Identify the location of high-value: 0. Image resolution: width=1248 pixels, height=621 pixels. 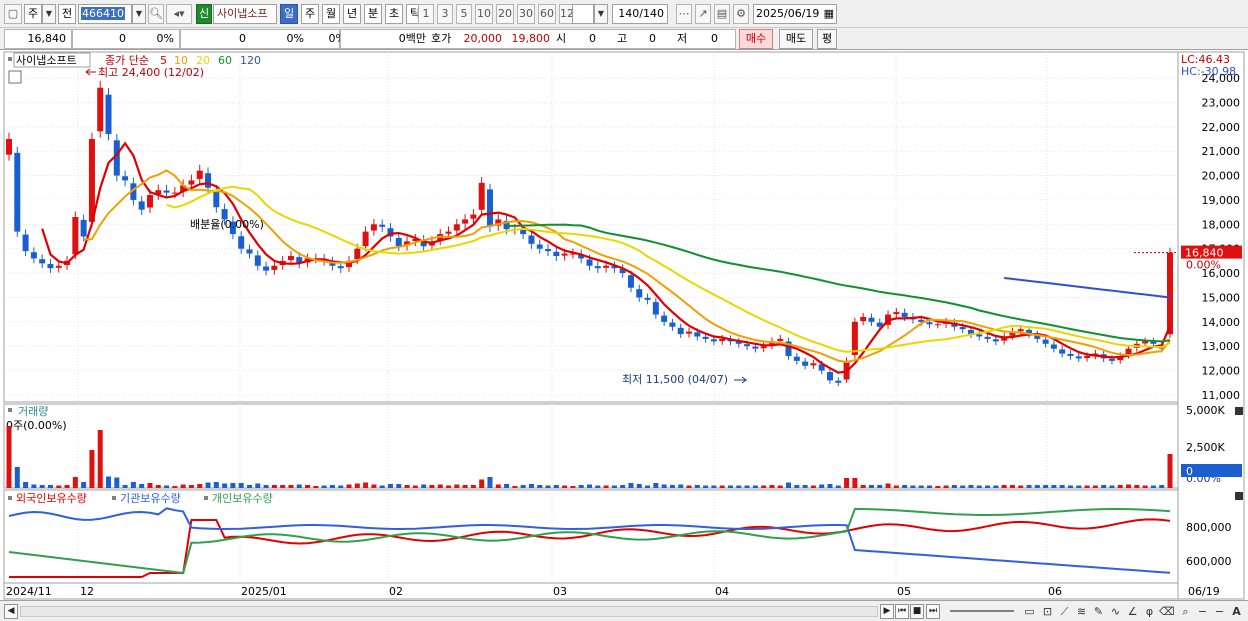
(652, 38).